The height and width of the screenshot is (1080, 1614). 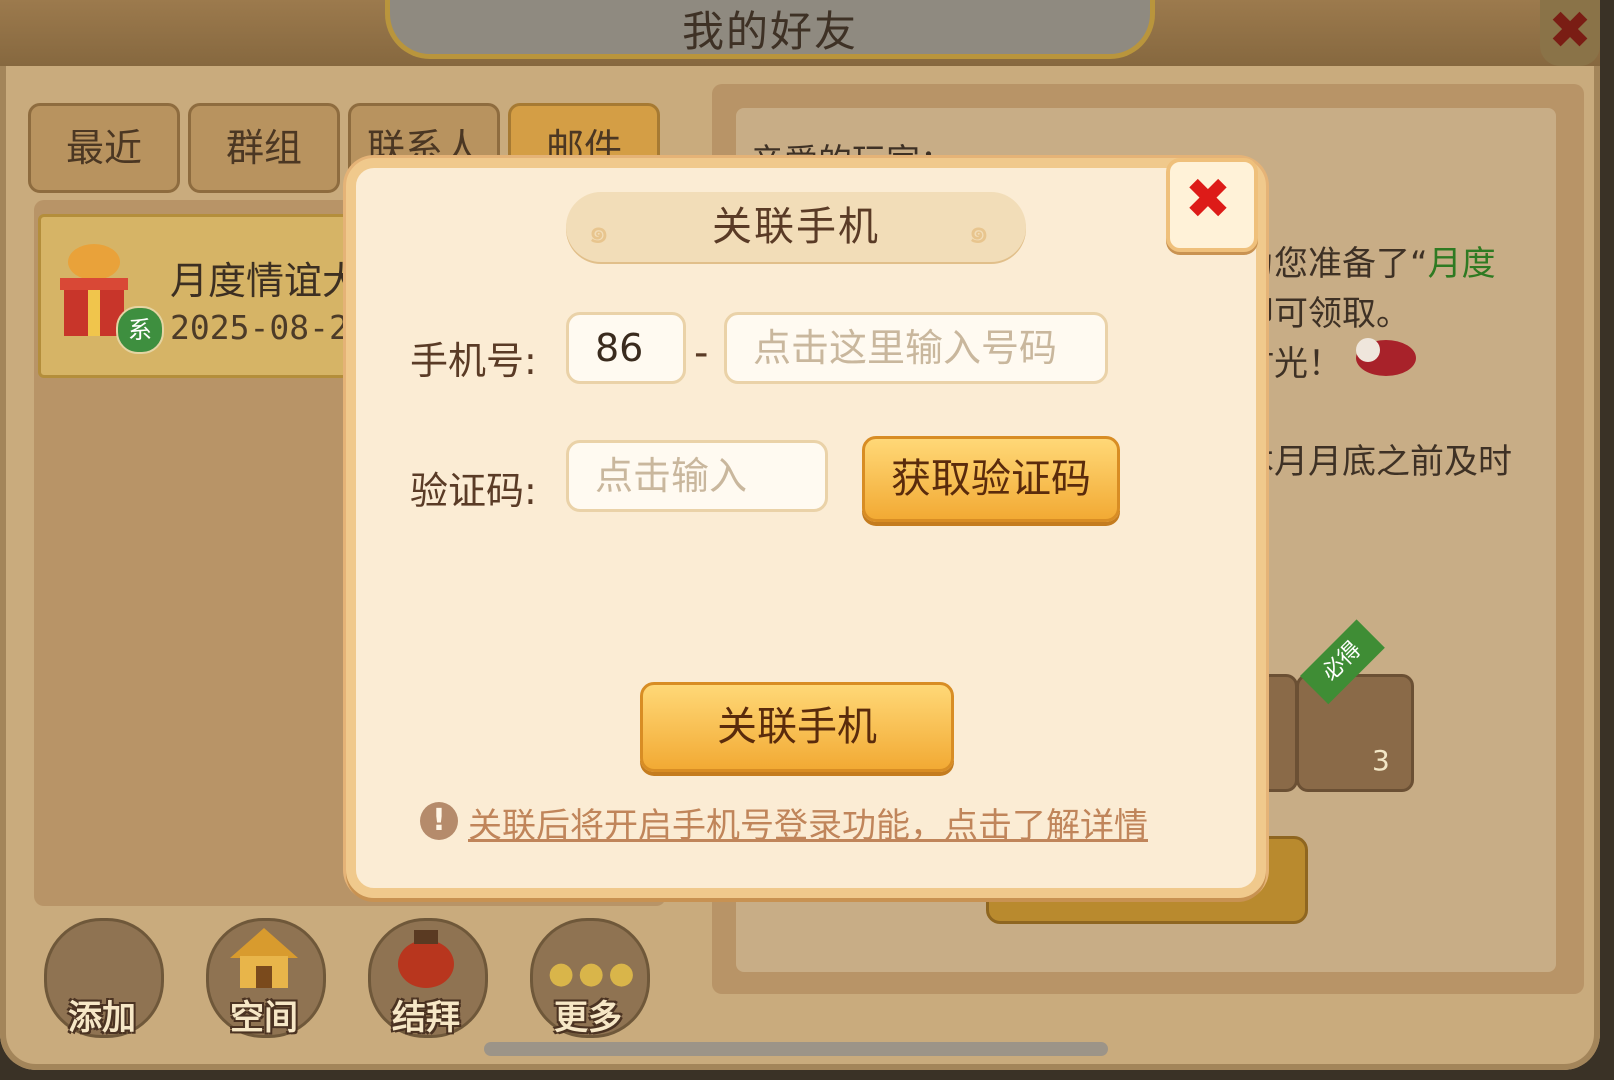 What do you see at coordinates (796, 227) in the screenshot?
I see `dialog-title: 关联手机` at bounding box center [796, 227].